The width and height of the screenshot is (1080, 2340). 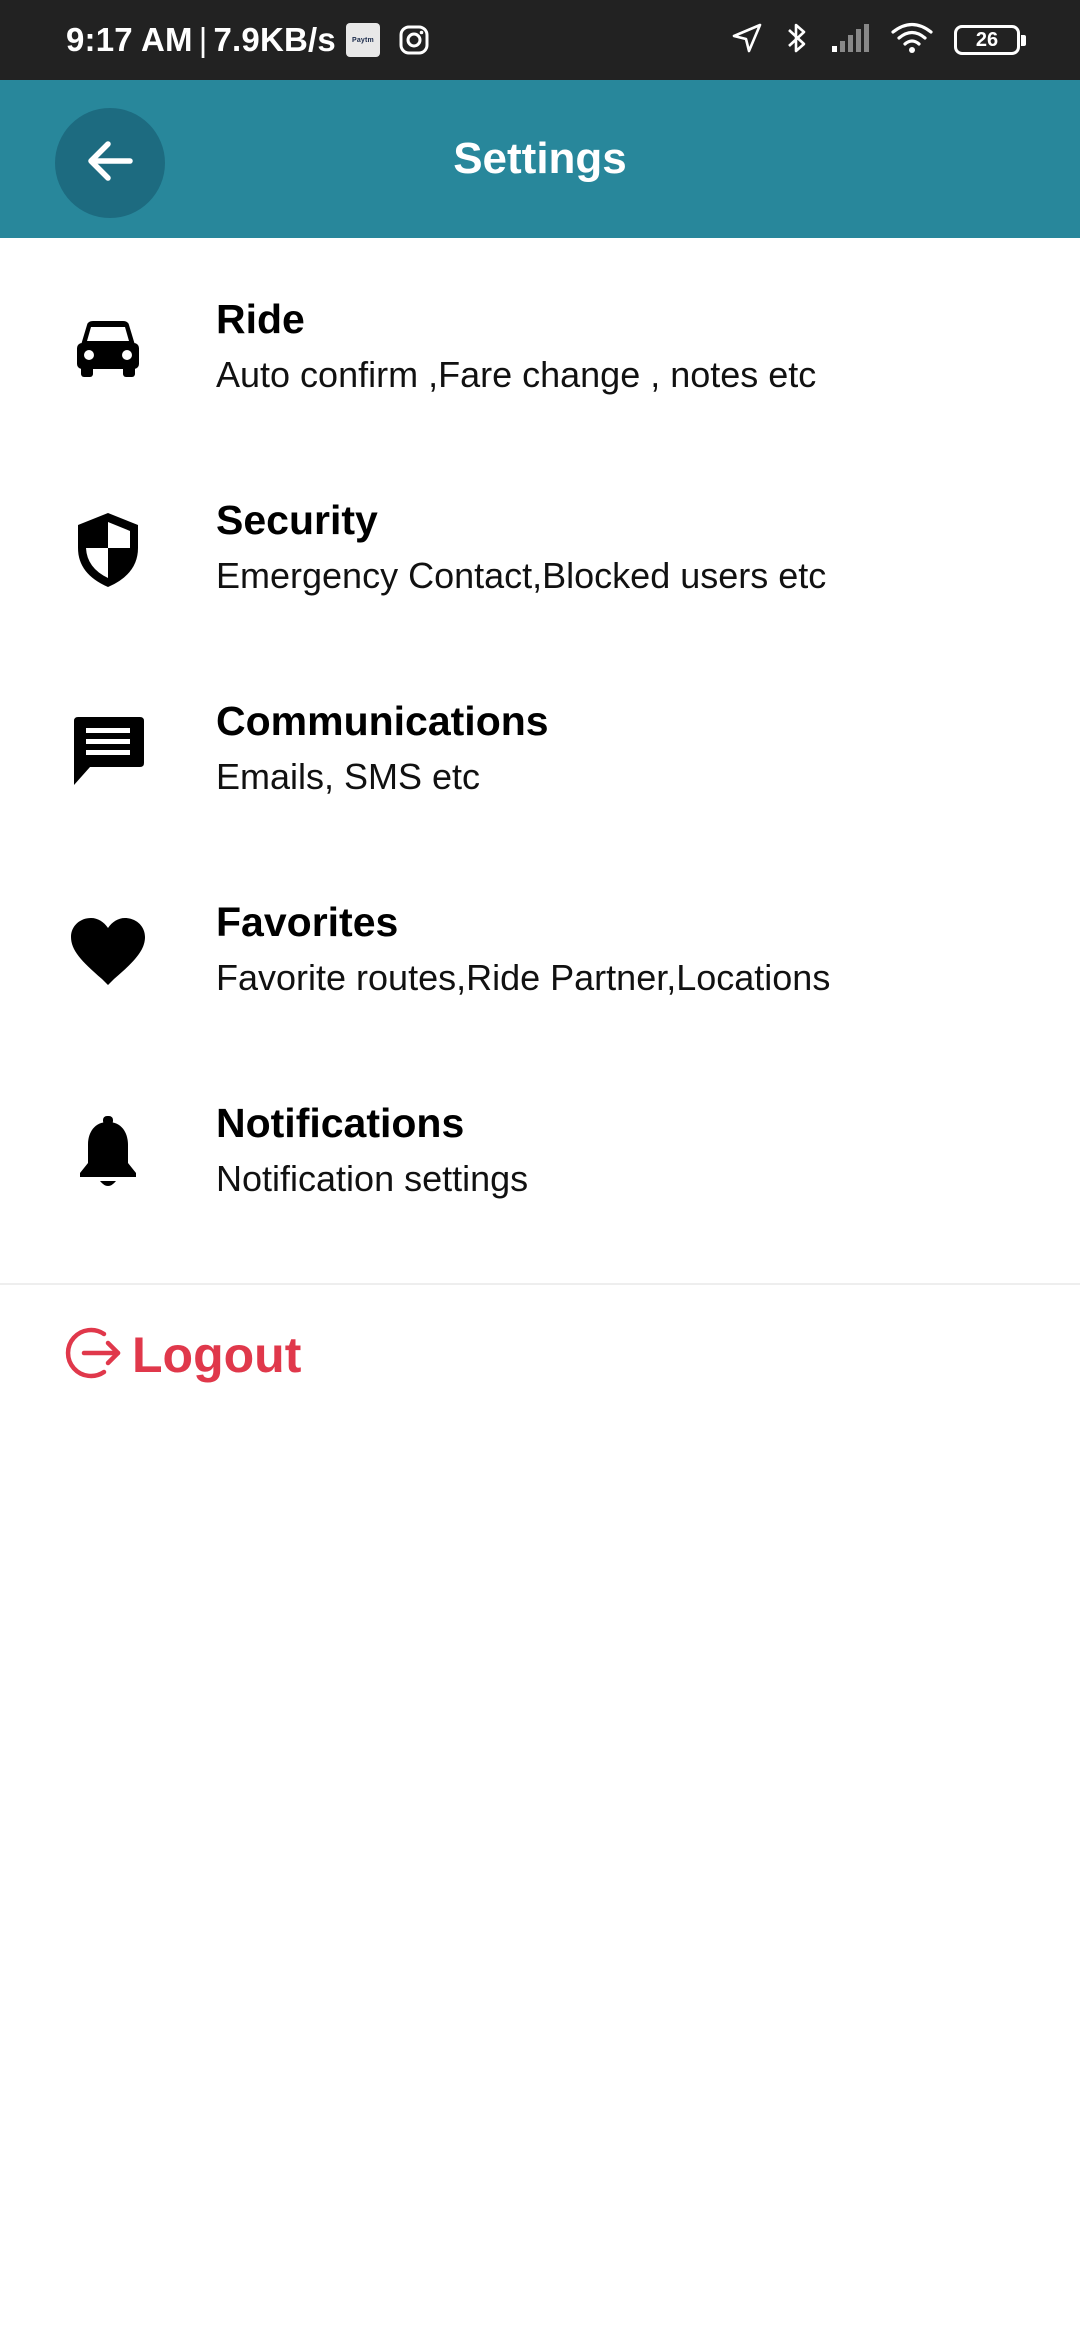 What do you see at coordinates (372, 1178) in the screenshot?
I see `settings-item-subtitle: Notification settings` at bounding box center [372, 1178].